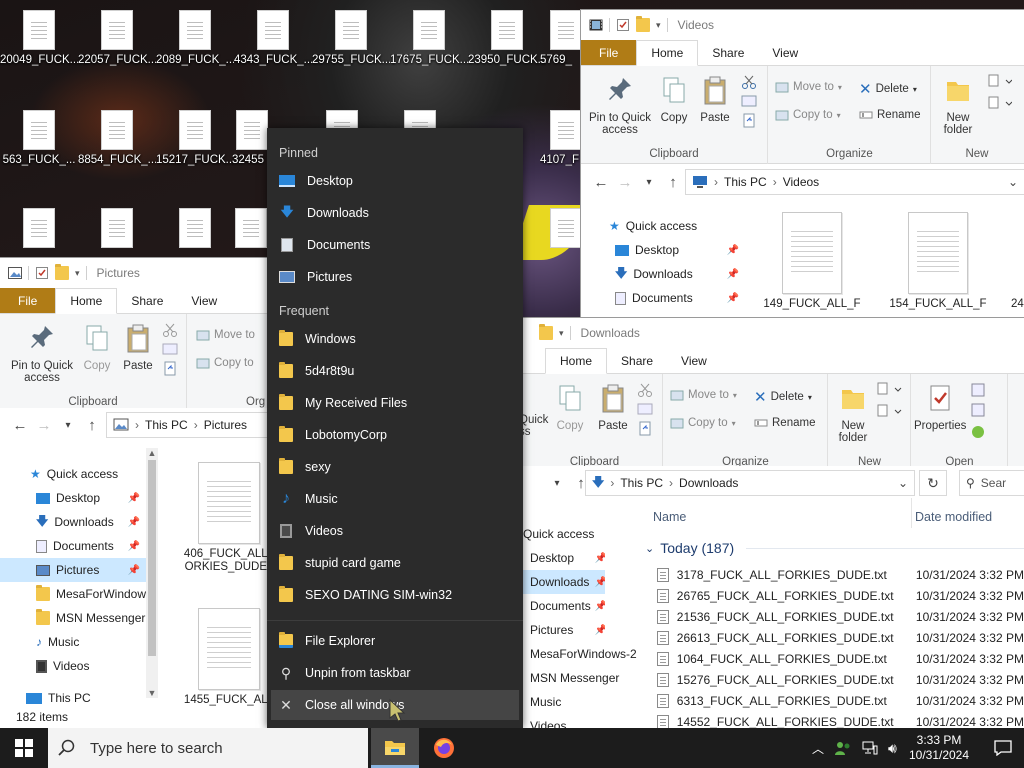 The width and height of the screenshot is (1024, 768). Describe the element at coordinates (703, 423) in the screenshot. I see `copy-to-button: Copy to ▾` at that location.